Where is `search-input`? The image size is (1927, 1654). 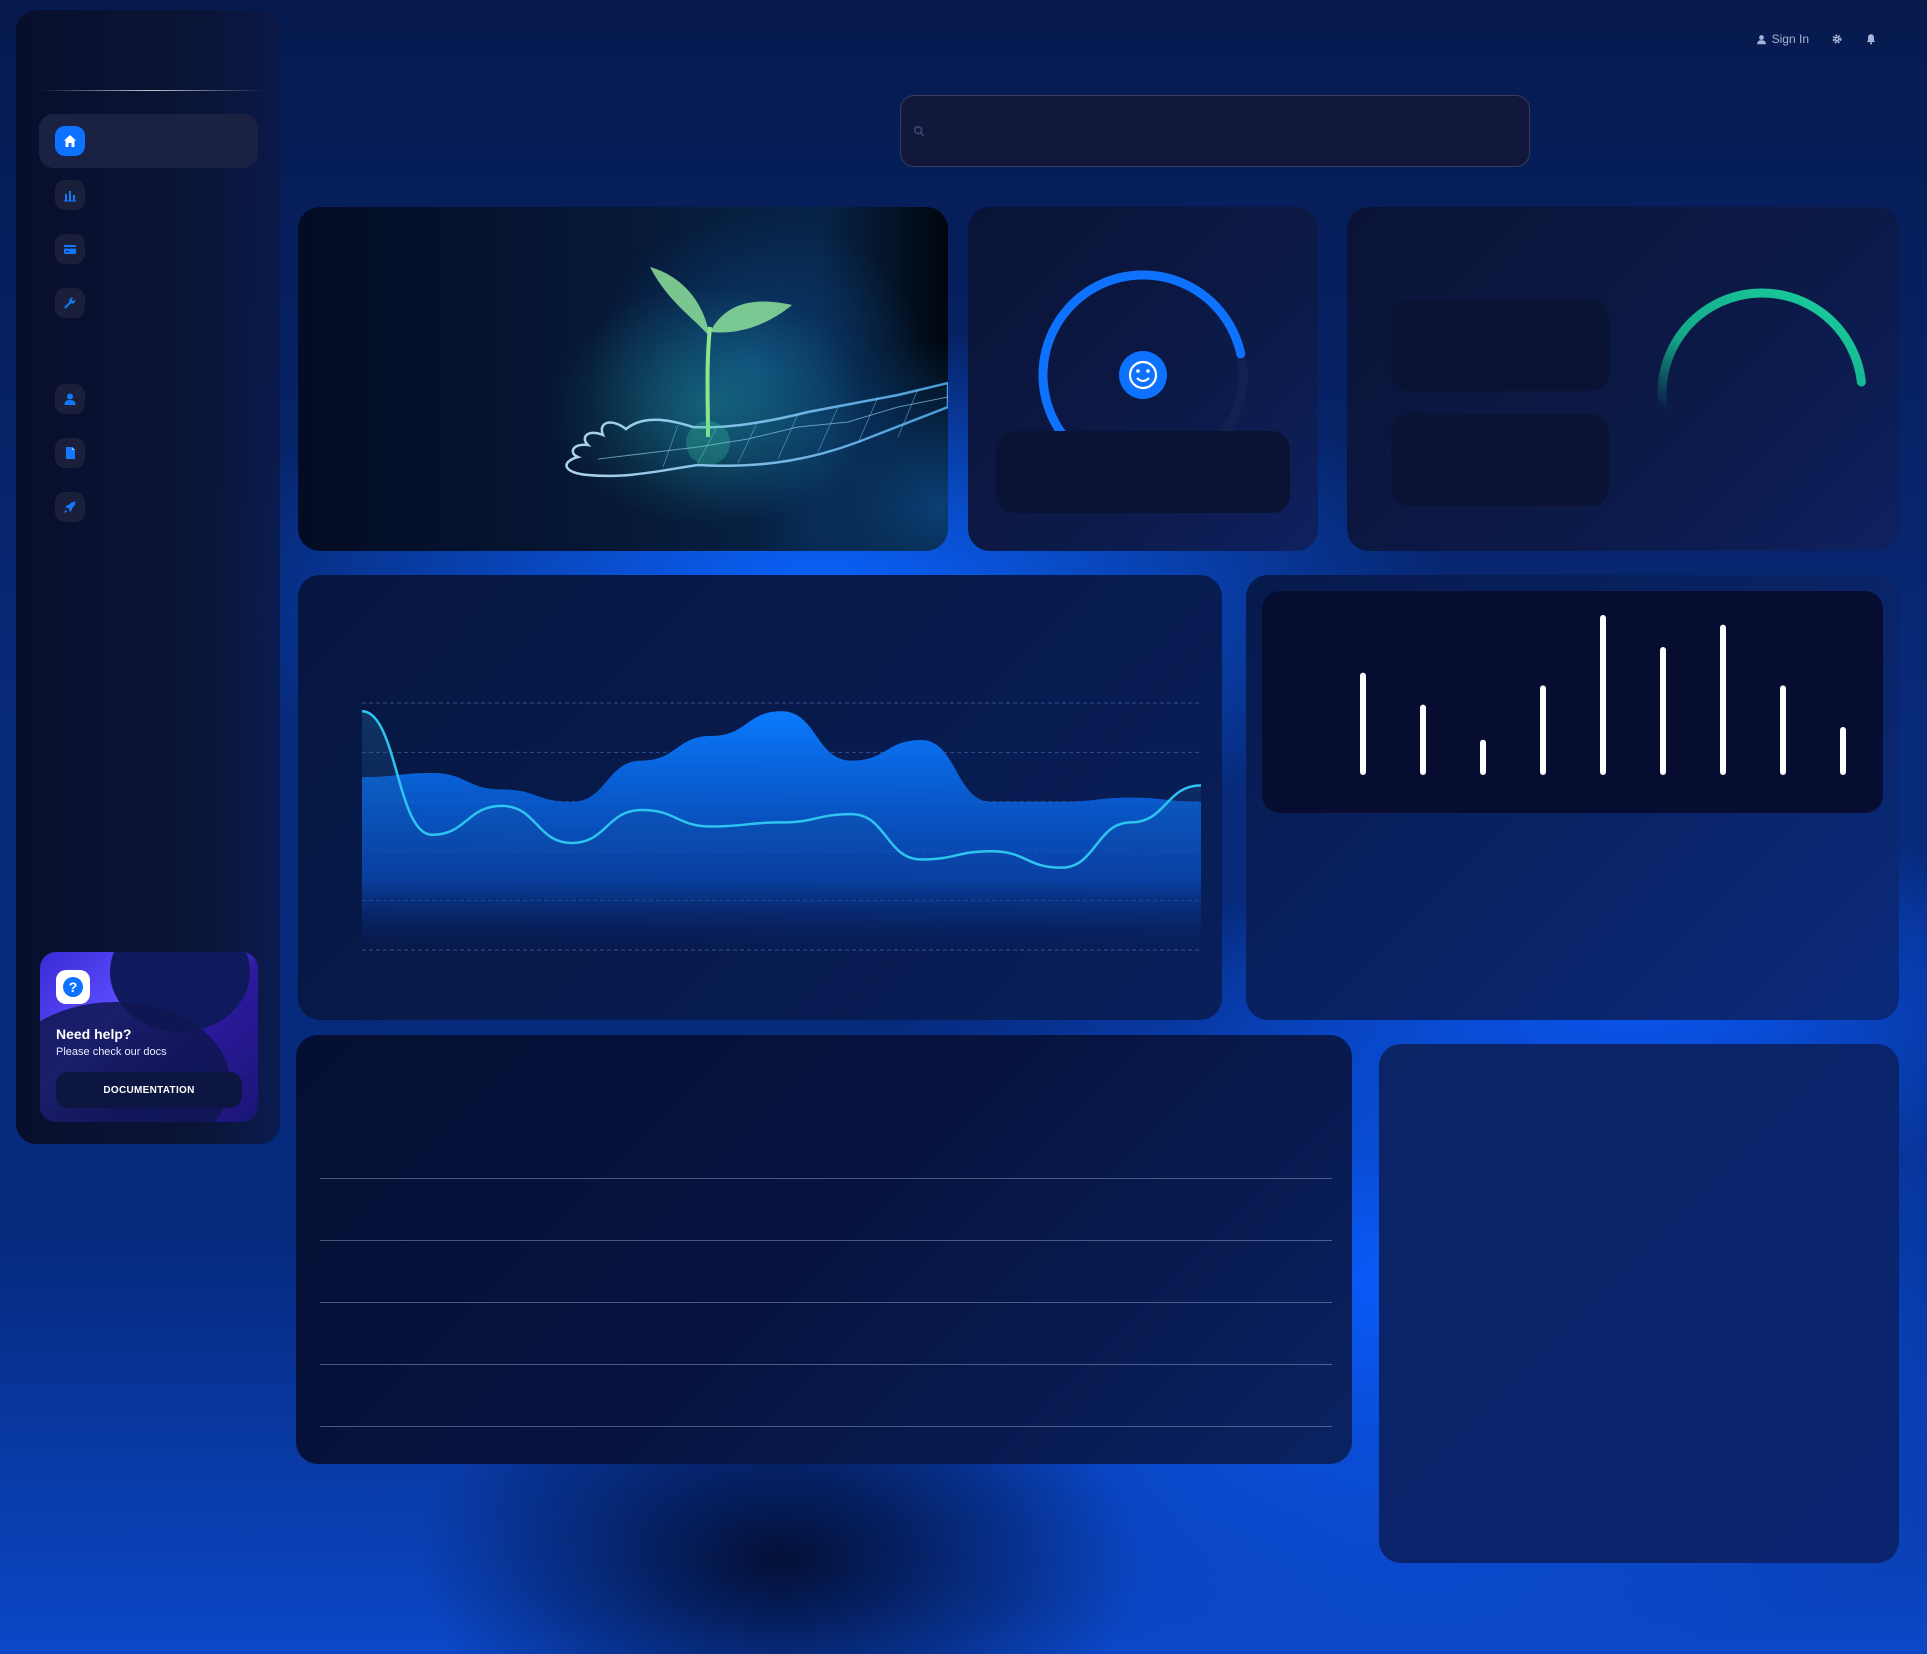 search-input is located at coordinates (1215, 131).